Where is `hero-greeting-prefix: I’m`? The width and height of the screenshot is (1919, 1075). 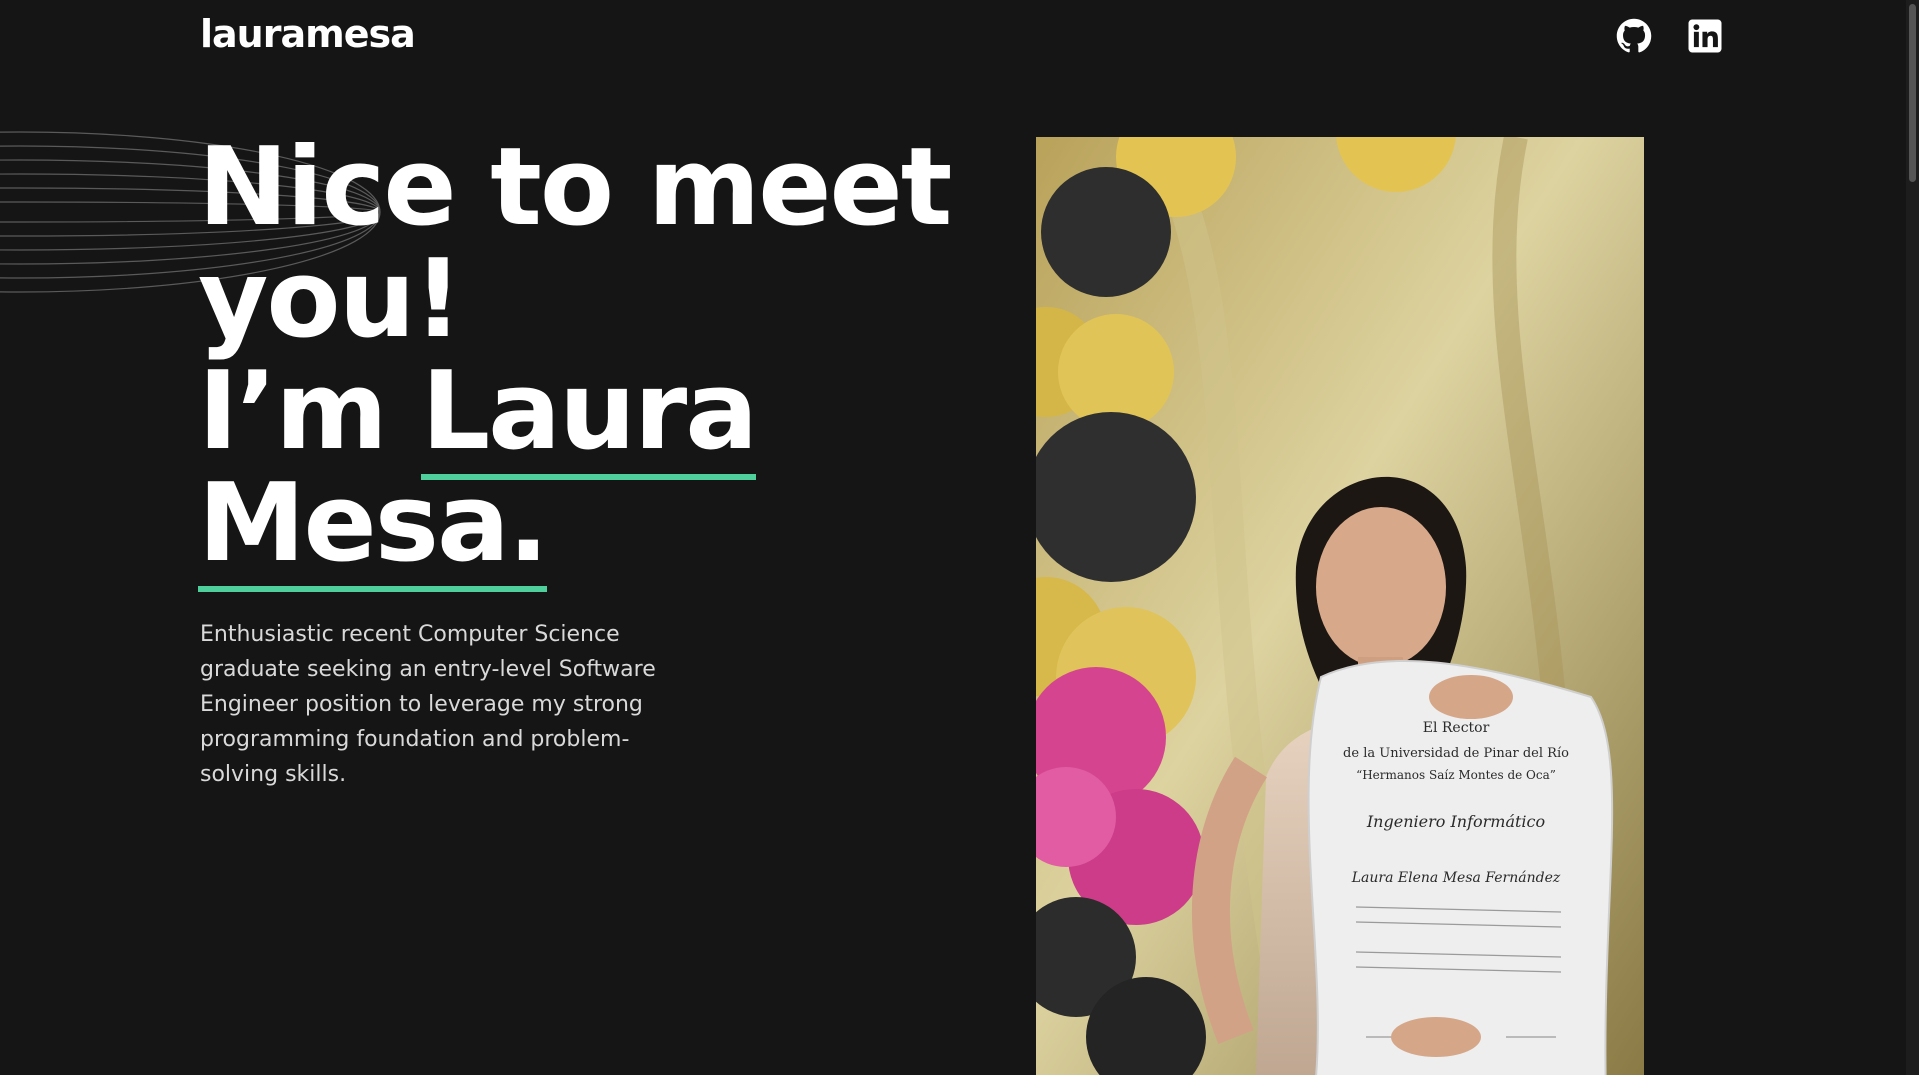 hero-greeting-prefix: I’m is located at coordinates (310, 411).